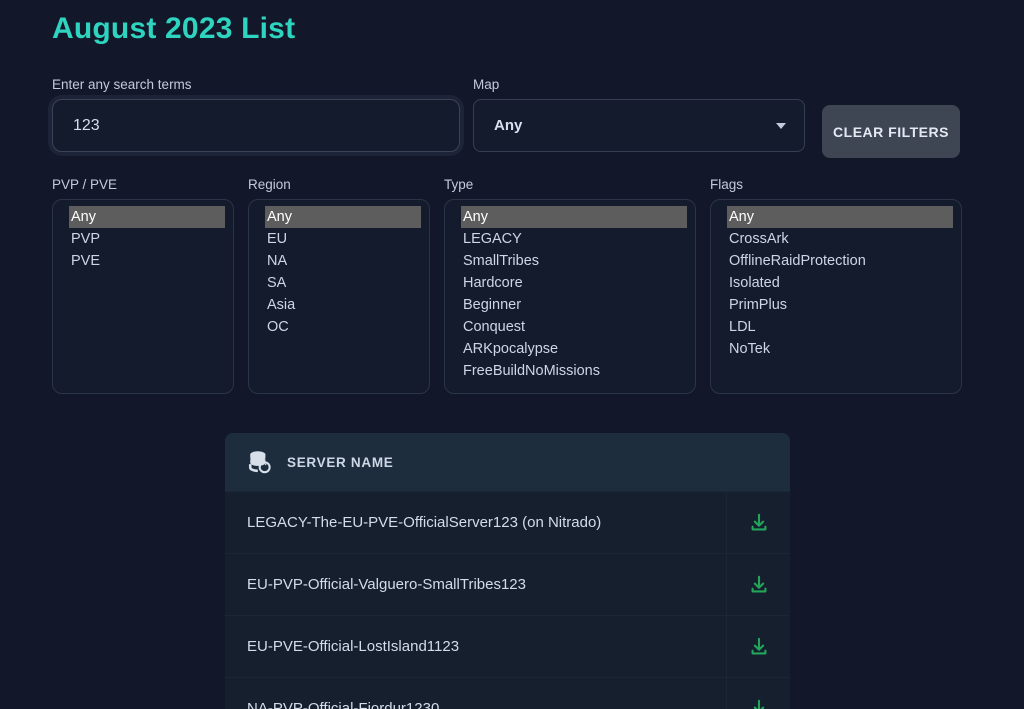 This screenshot has width=1024, height=709. Describe the element at coordinates (143, 296) in the screenshot. I see `filter-listbox-pvppve: Any PVP PVE` at that location.